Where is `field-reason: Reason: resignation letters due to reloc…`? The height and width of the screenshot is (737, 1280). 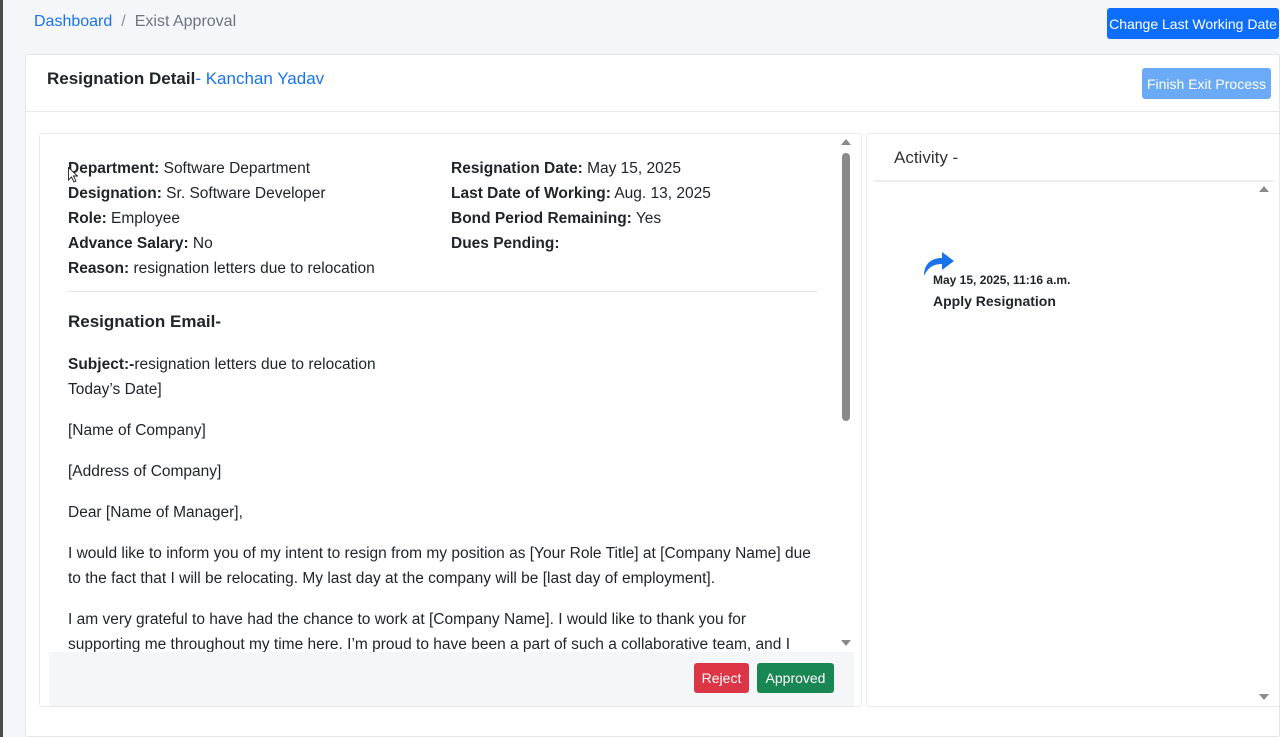 field-reason: Reason: resignation letters due to reloc… is located at coordinates (221, 268).